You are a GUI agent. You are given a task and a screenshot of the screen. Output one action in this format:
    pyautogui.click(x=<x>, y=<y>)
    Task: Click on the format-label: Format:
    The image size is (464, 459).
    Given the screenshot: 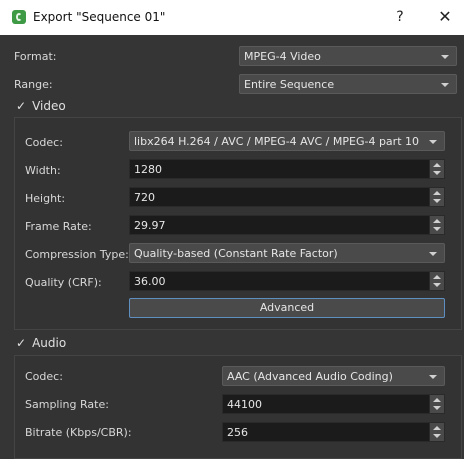 What is the action you would take?
    pyautogui.click(x=35, y=56)
    